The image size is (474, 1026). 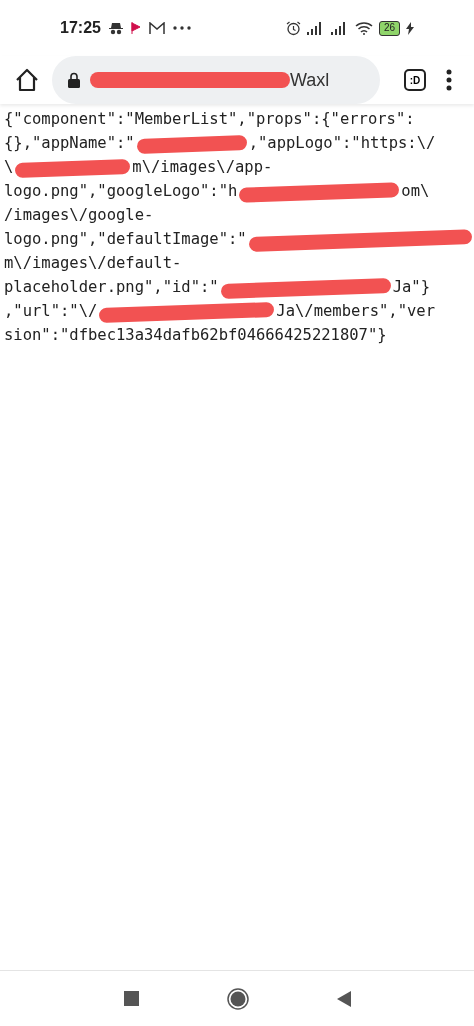 What do you see at coordinates (51, 312) in the screenshot?
I see `json-text: ,"url":"\/` at bounding box center [51, 312].